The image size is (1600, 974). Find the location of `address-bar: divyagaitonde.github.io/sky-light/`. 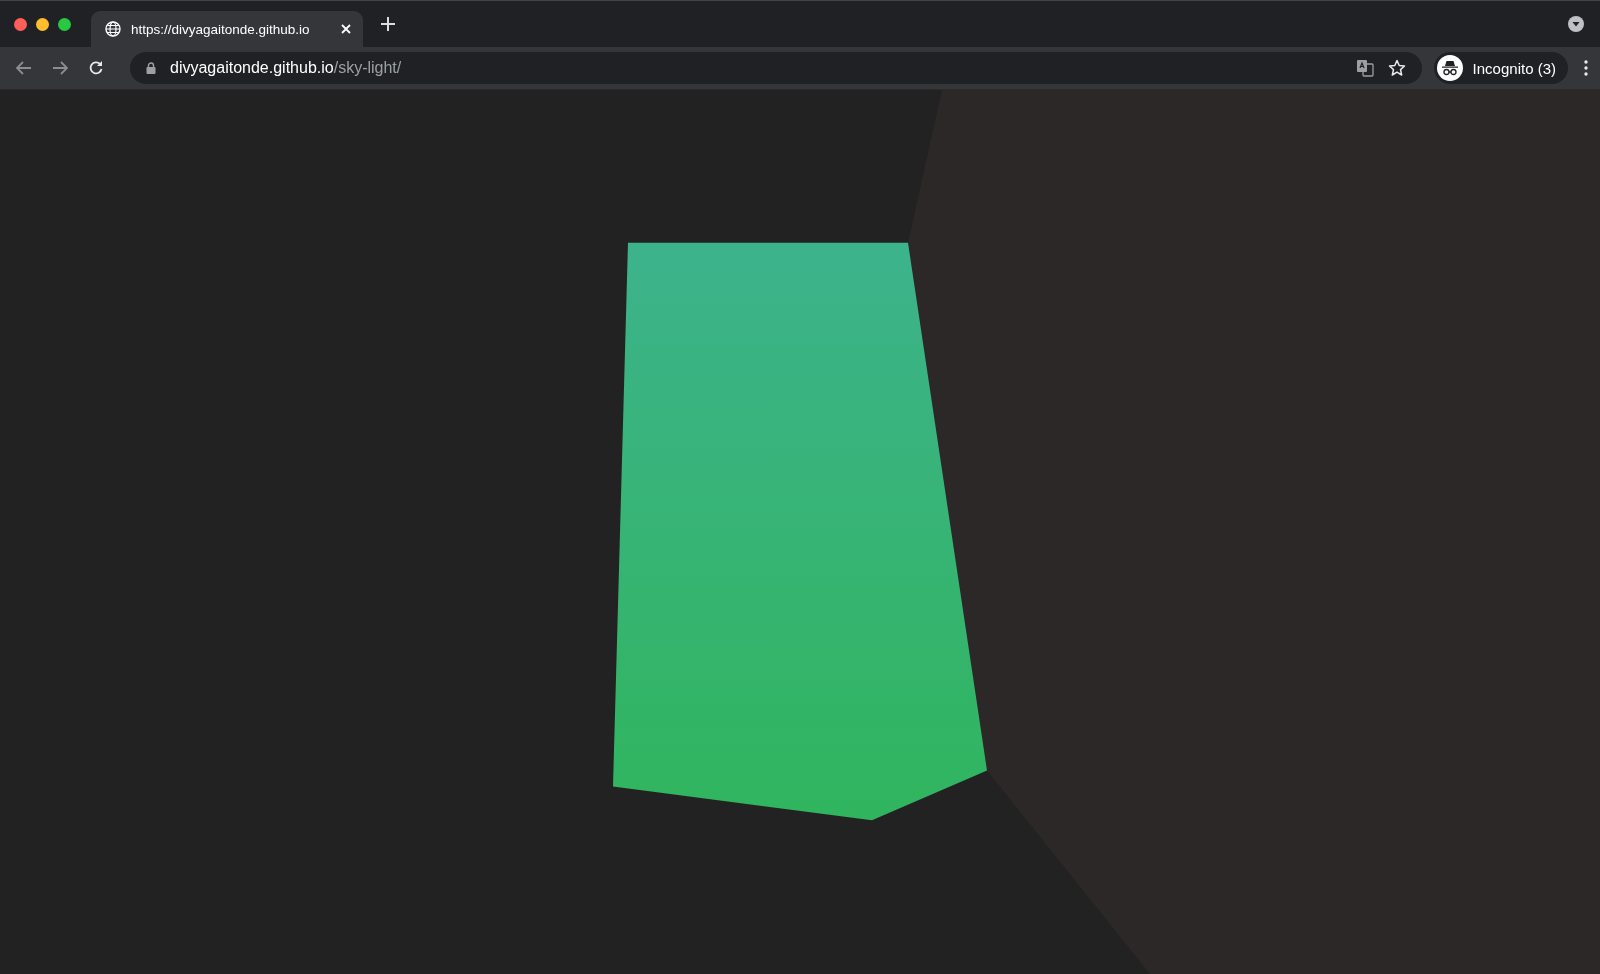

address-bar: divyagaitonde.github.io/sky-light/ is located at coordinates (776, 68).